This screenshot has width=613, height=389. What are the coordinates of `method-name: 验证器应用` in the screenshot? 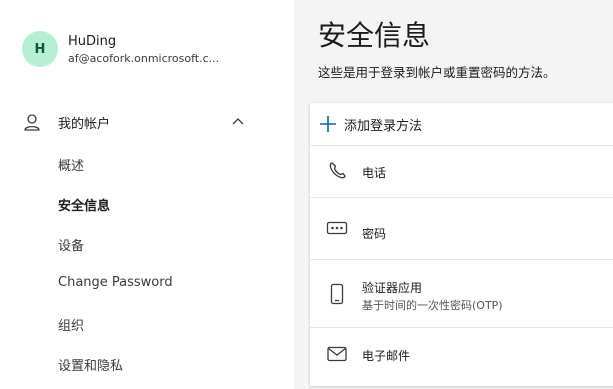 It's located at (392, 288).